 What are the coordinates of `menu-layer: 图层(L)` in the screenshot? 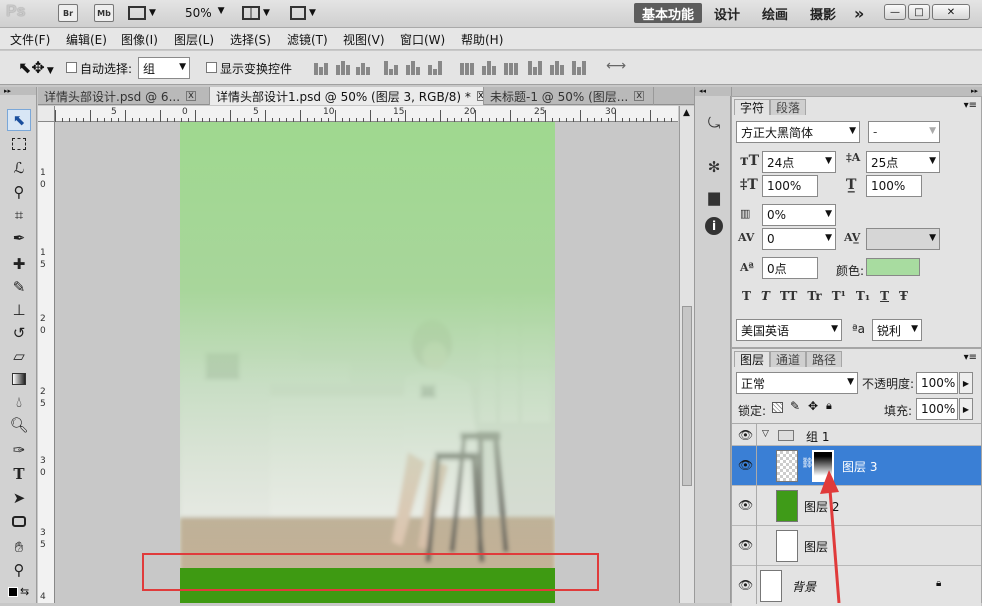 It's located at (194, 39).